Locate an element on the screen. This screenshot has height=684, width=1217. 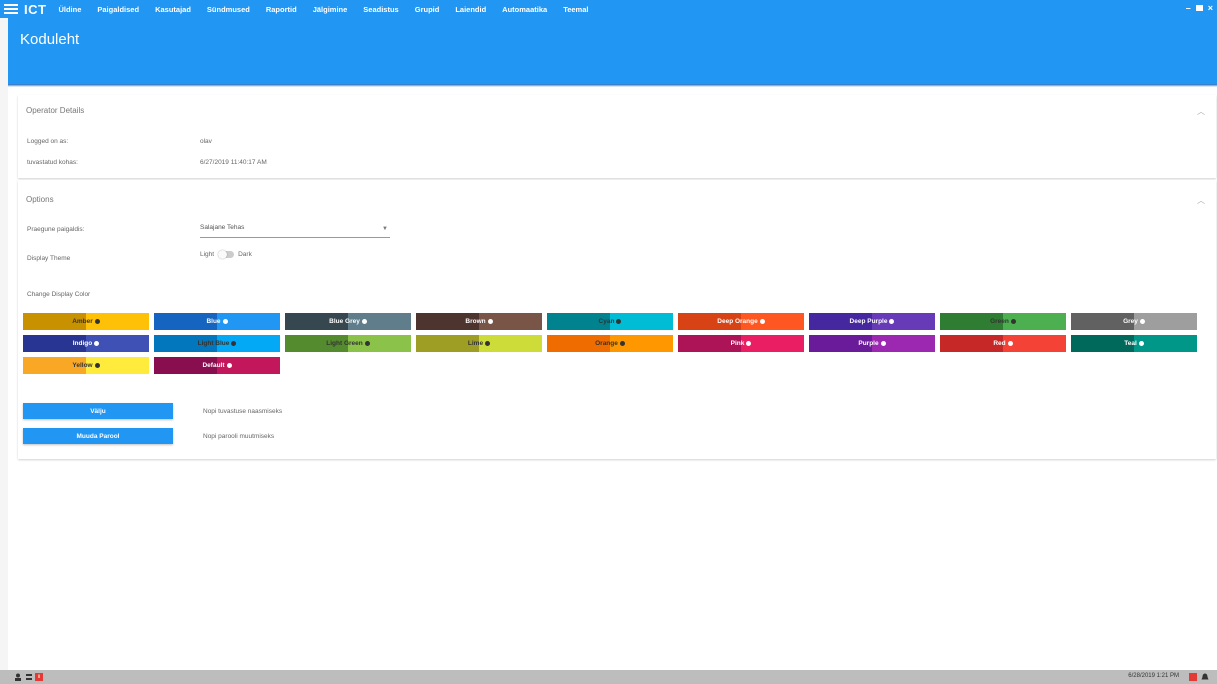
color-swatch-lime: Lime is located at coordinates (479, 343).